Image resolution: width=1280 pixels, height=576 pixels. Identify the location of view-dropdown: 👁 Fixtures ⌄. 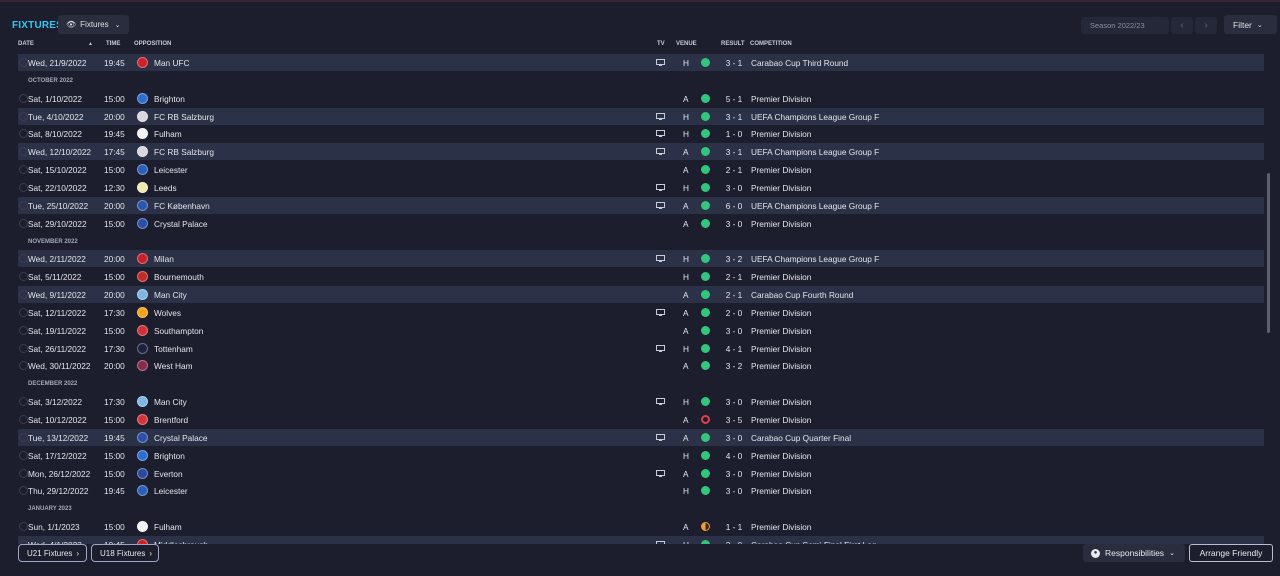
(93, 24).